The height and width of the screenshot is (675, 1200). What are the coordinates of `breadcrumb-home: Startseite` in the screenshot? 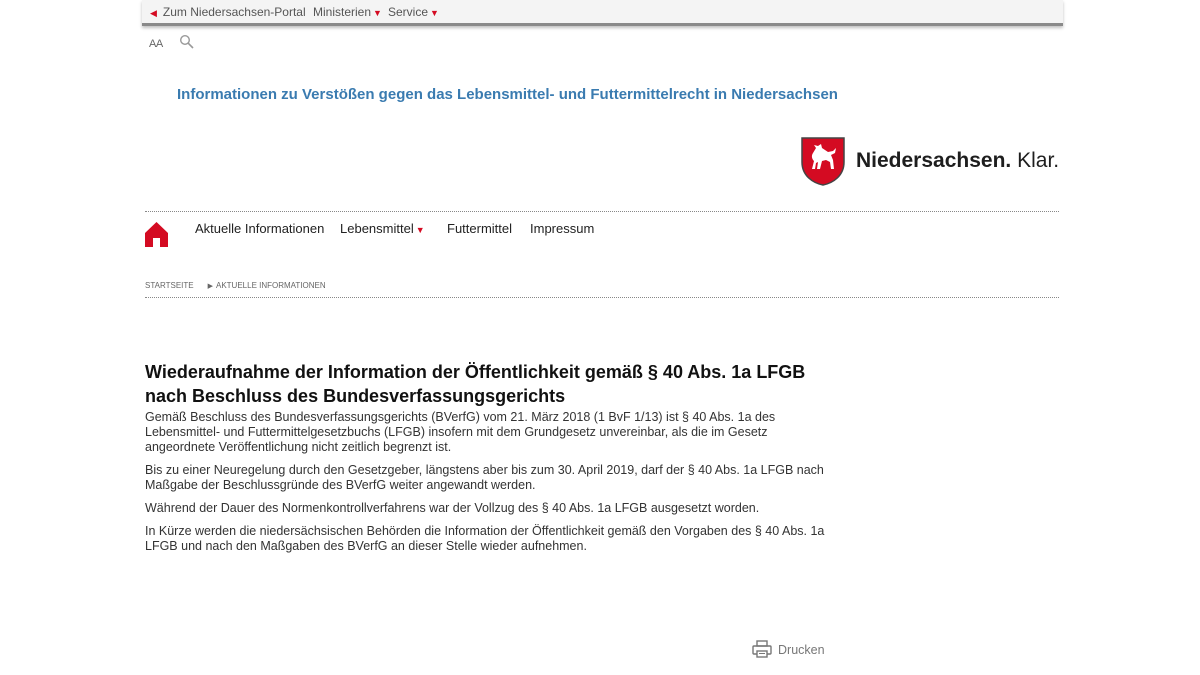 It's located at (169, 285).